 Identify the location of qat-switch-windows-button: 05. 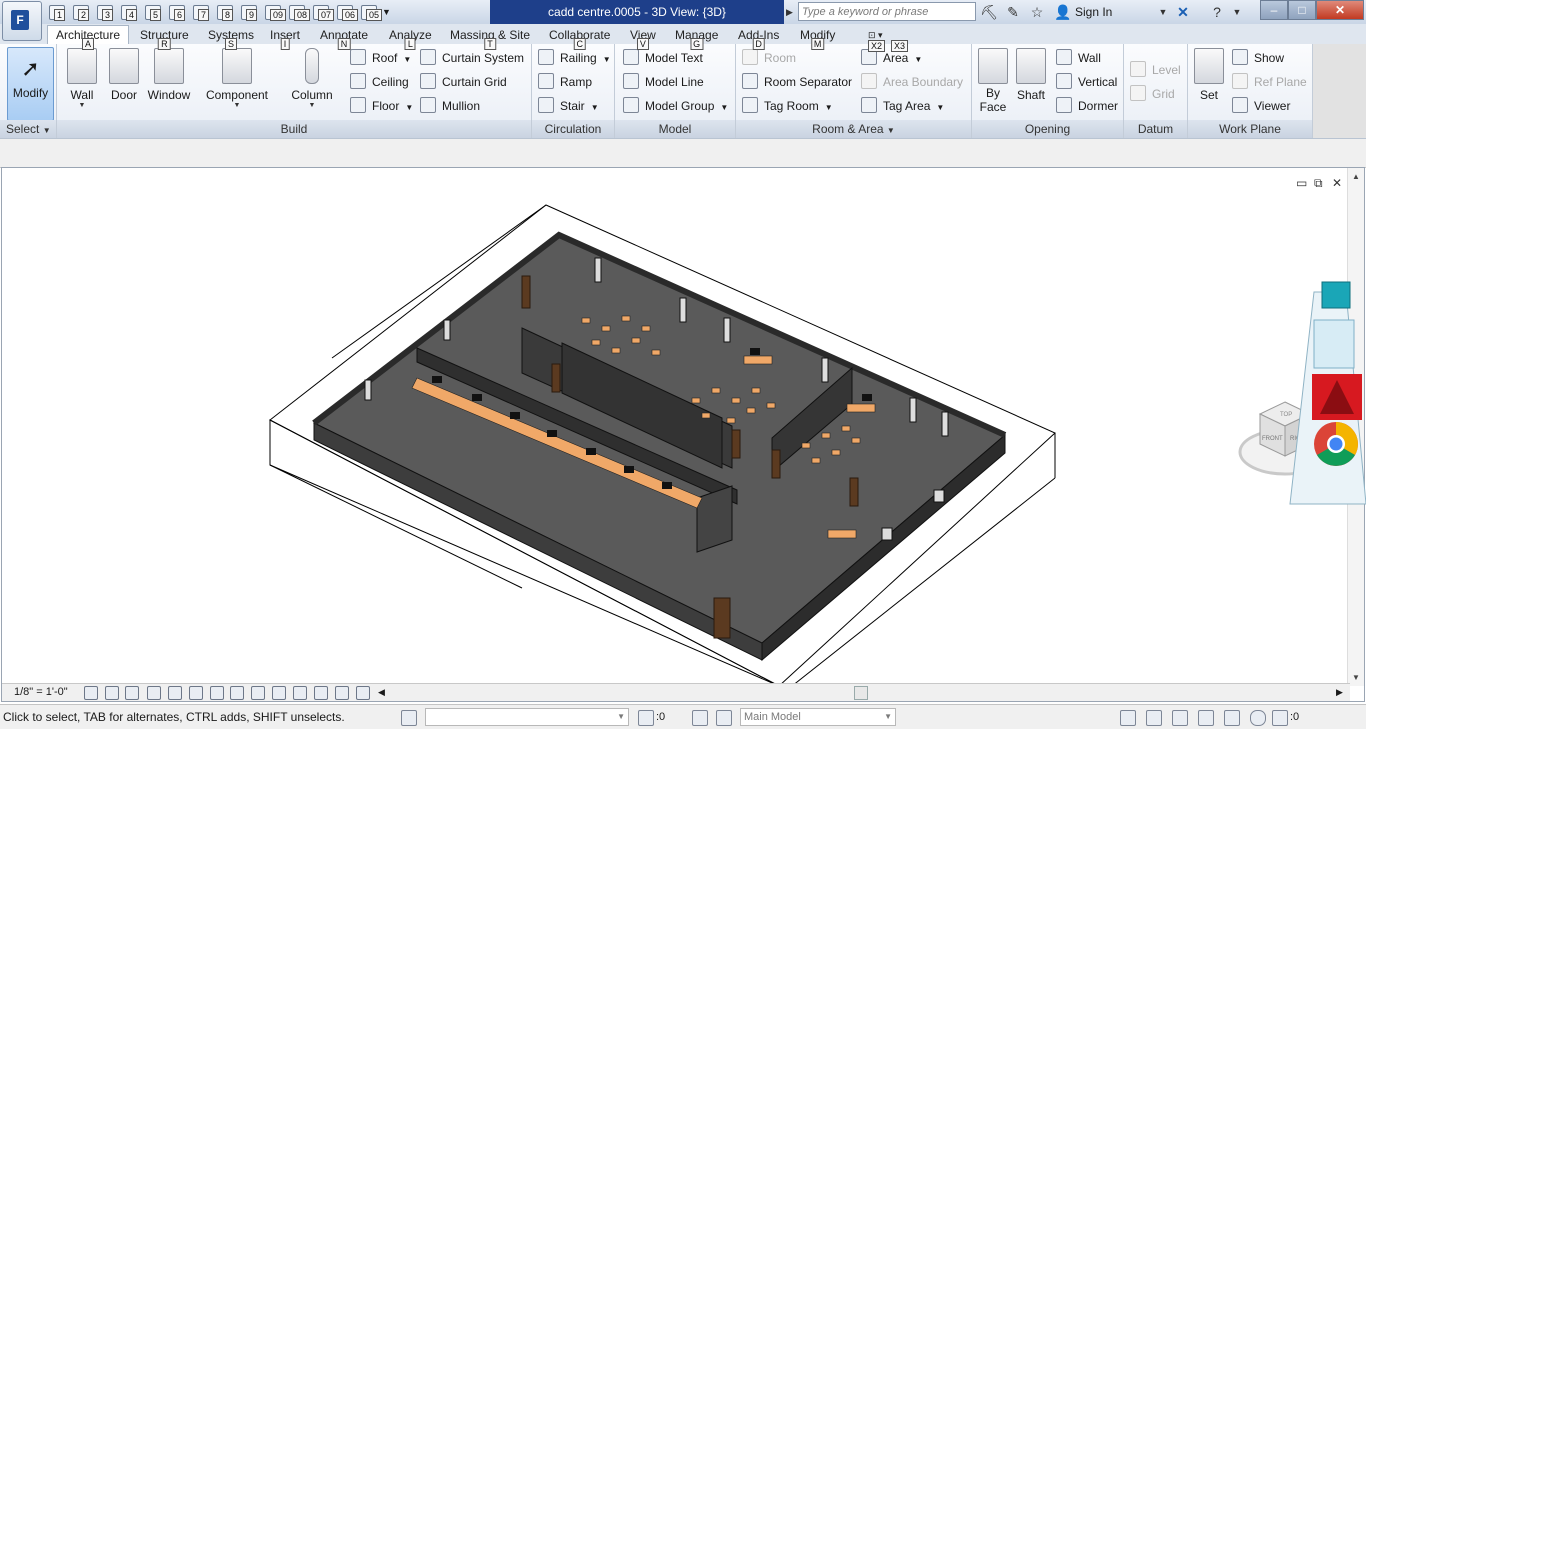
(370, 12).